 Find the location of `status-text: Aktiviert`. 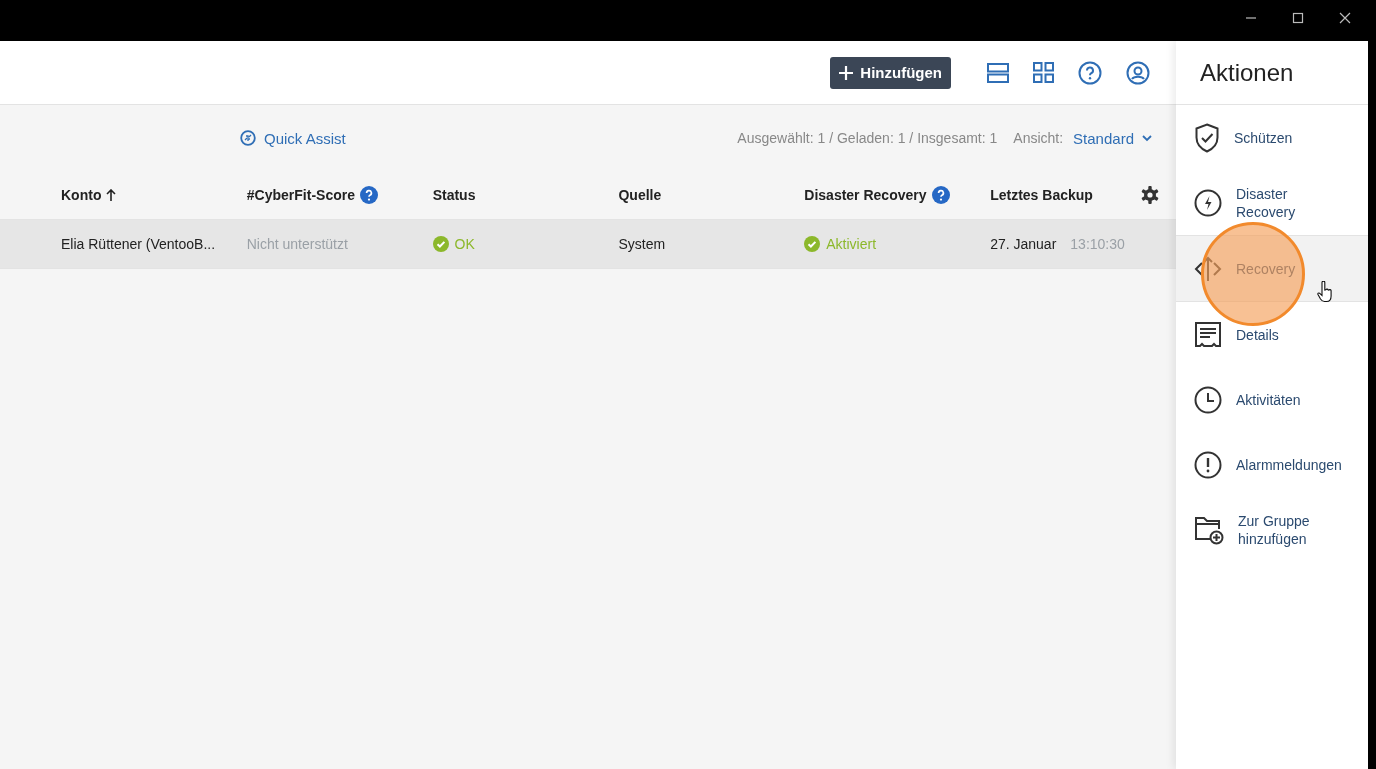

status-text: Aktiviert is located at coordinates (851, 244).